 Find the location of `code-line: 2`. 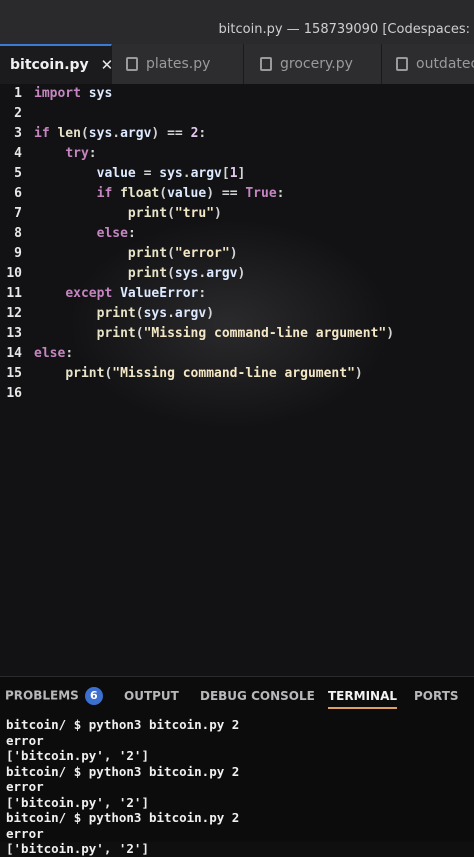

code-line: 2 is located at coordinates (237, 114).